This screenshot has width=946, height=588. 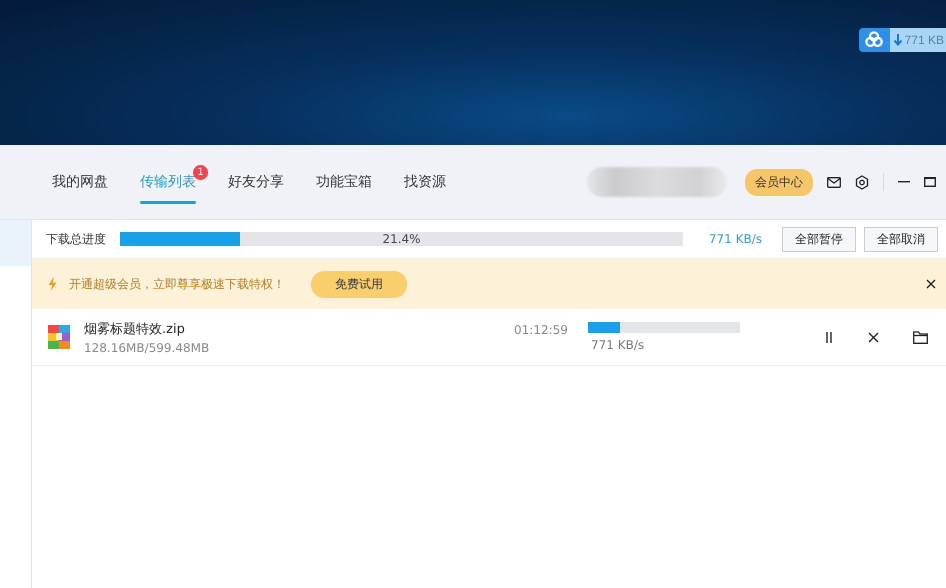 I want to click on file-name: 烟雾标题特效.zip, so click(x=135, y=329).